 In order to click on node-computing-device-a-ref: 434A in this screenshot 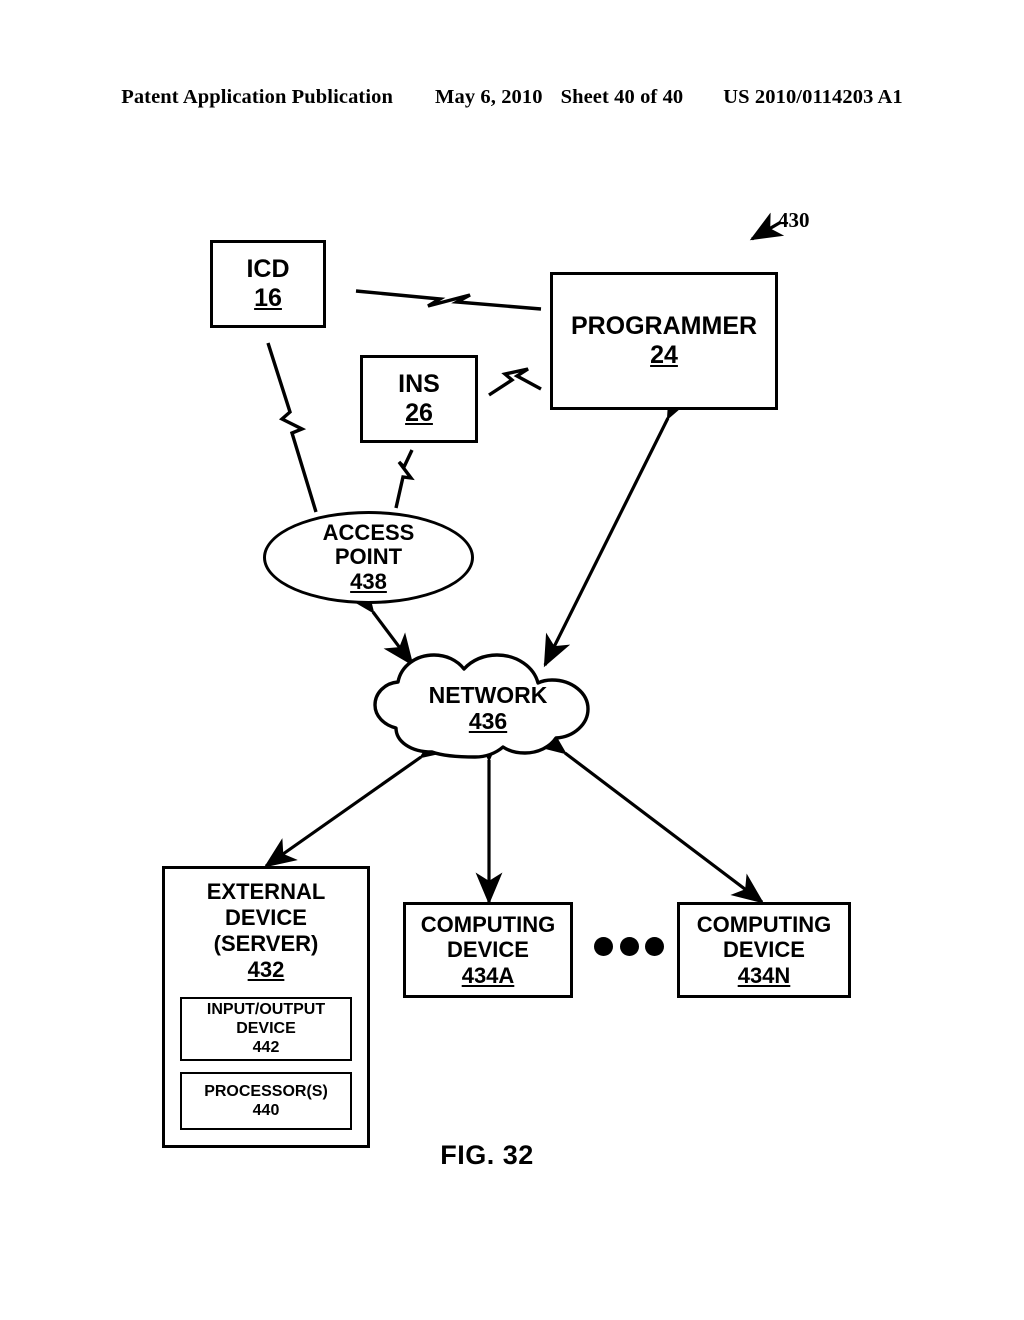, I will do `click(488, 975)`.